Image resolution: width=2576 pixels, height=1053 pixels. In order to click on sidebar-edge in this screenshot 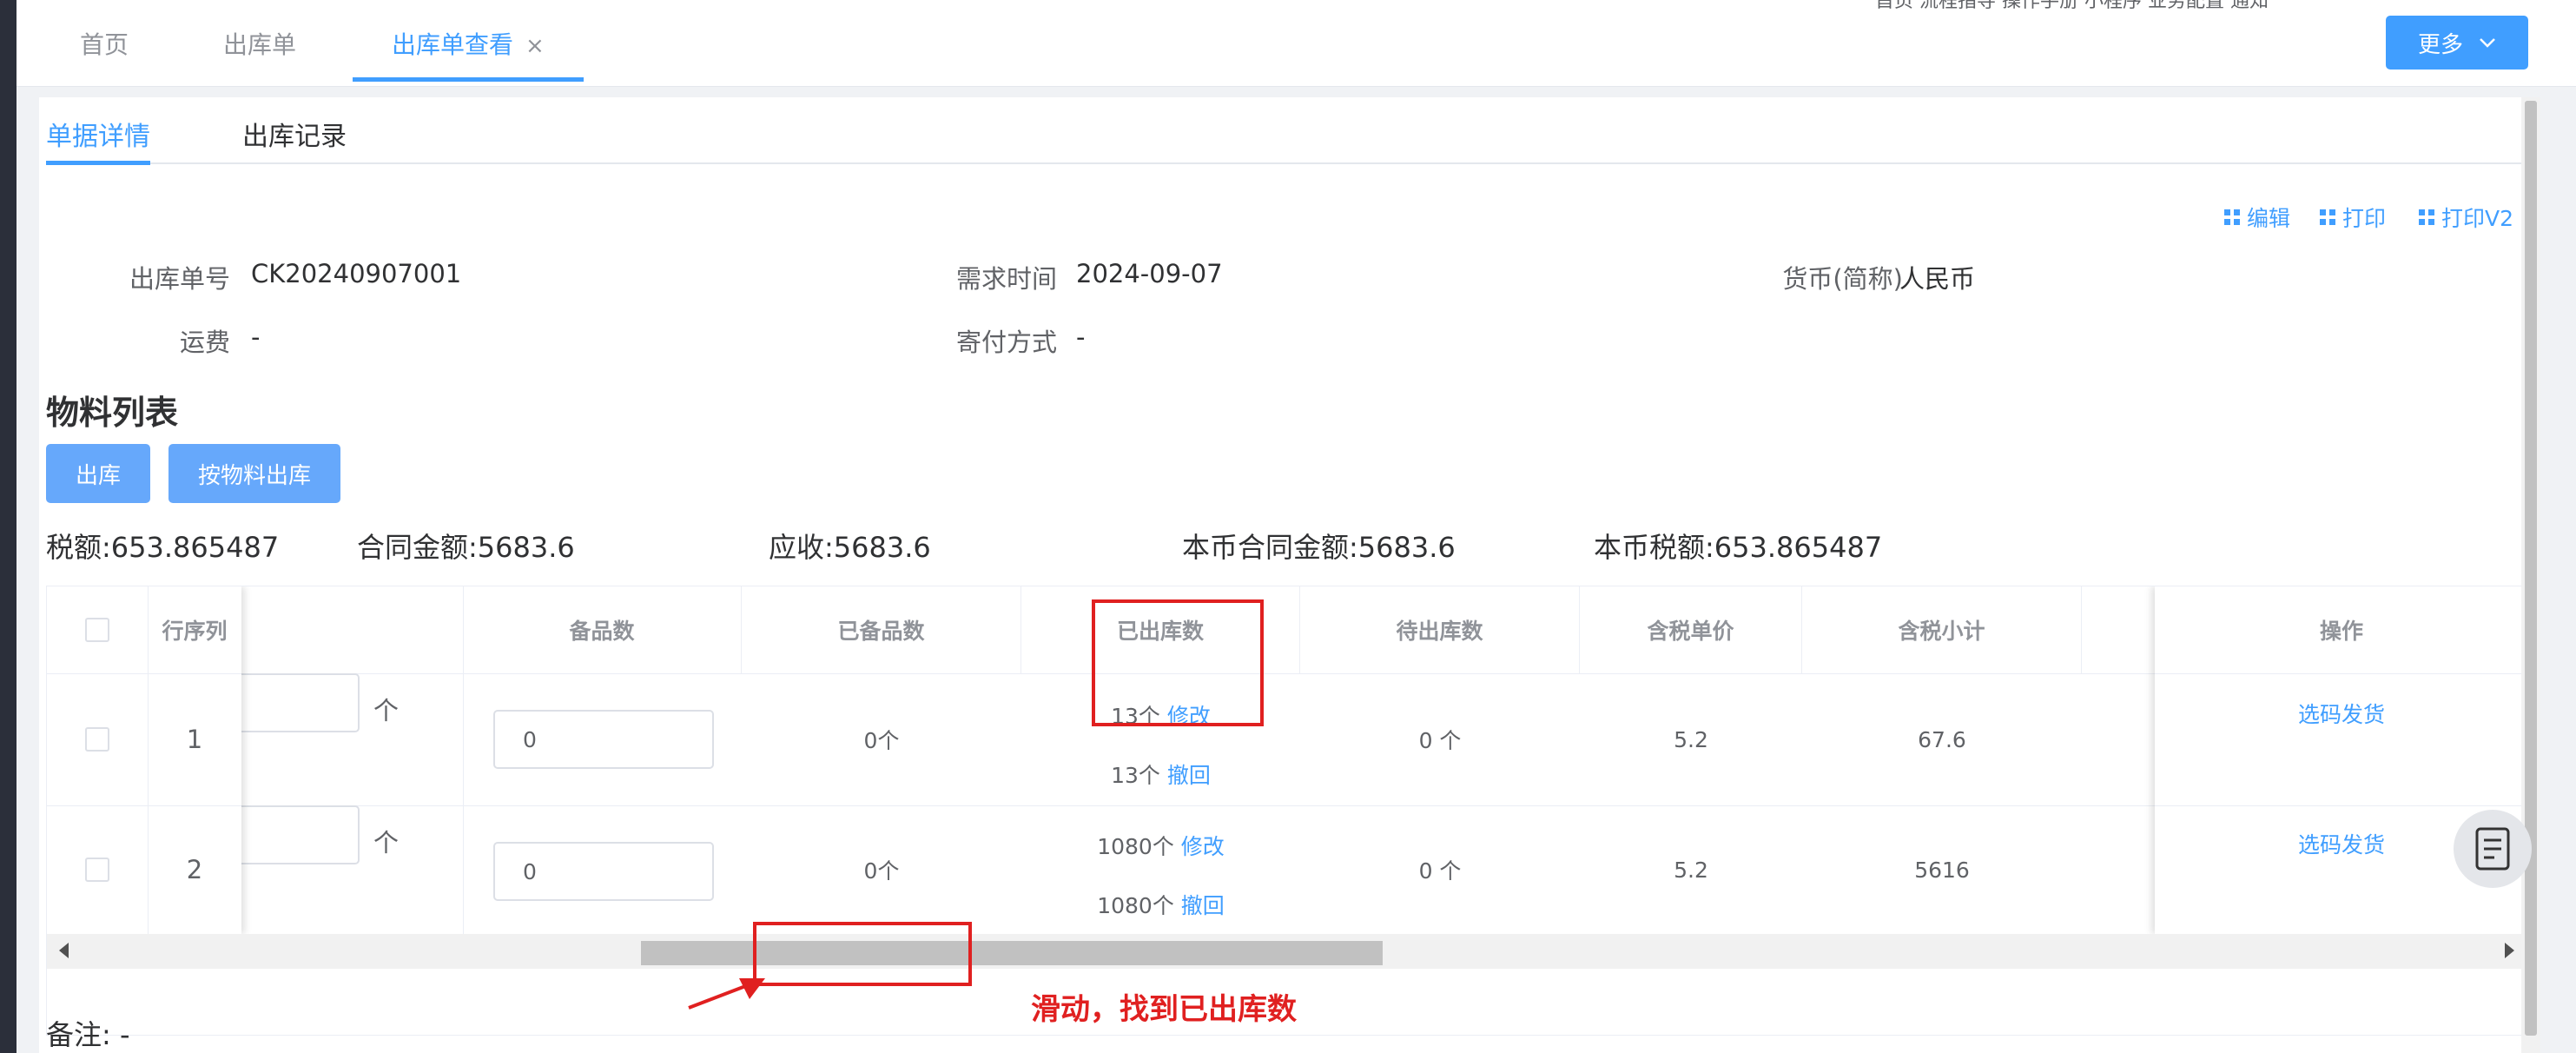, I will do `click(8, 526)`.